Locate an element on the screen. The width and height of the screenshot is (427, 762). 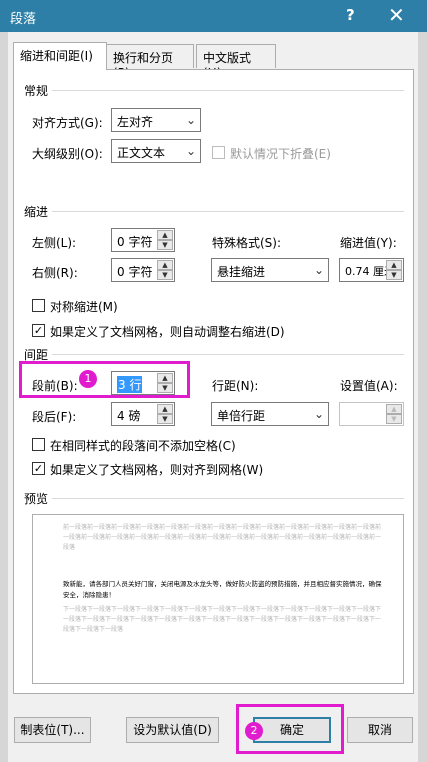
spacing-at-input: ▲ ▼ is located at coordinates (371, 414).